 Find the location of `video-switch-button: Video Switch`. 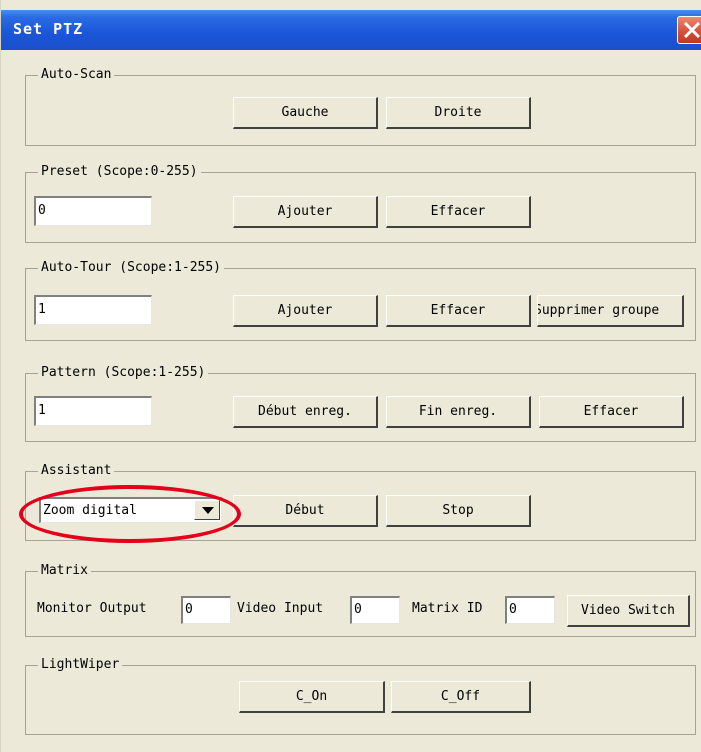

video-switch-button: Video Switch is located at coordinates (628, 611).